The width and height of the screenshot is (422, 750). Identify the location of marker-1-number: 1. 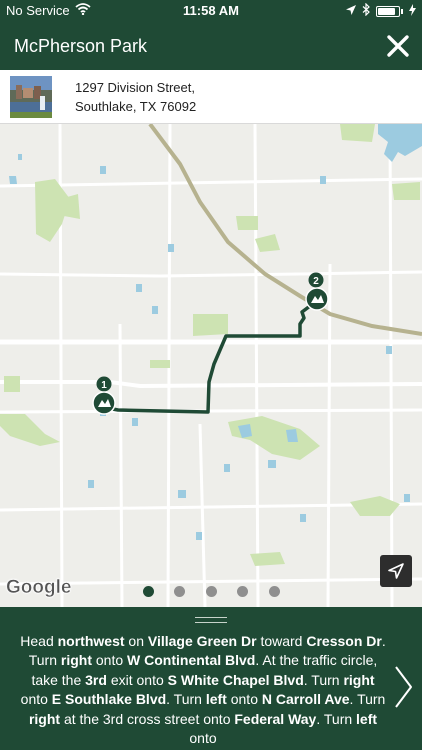
(104, 385).